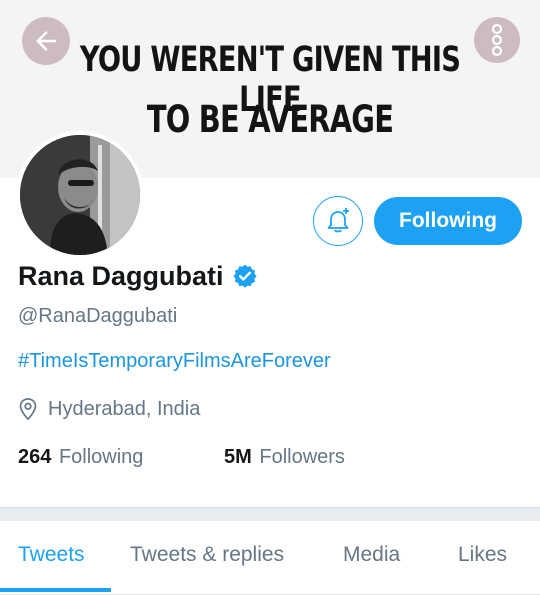 This screenshot has width=540, height=595. I want to click on following-stat: 264 Following, so click(80, 457).